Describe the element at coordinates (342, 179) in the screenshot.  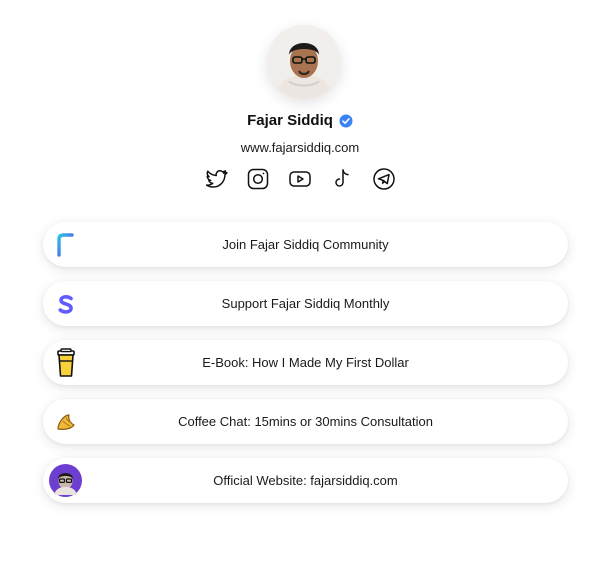
I see `tiktok-icon` at that location.